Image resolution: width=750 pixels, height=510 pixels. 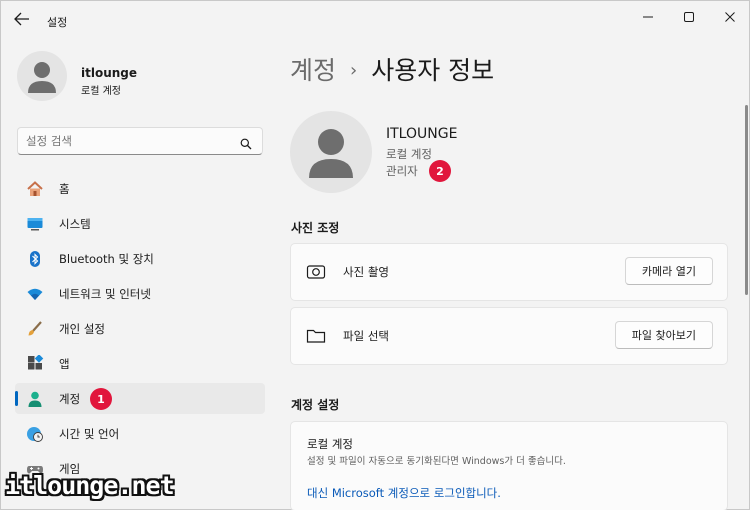 What do you see at coordinates (140, 223) in the screenshot?
I see `sidebar-item-system: 시스템` at bounding box center [140, 223].